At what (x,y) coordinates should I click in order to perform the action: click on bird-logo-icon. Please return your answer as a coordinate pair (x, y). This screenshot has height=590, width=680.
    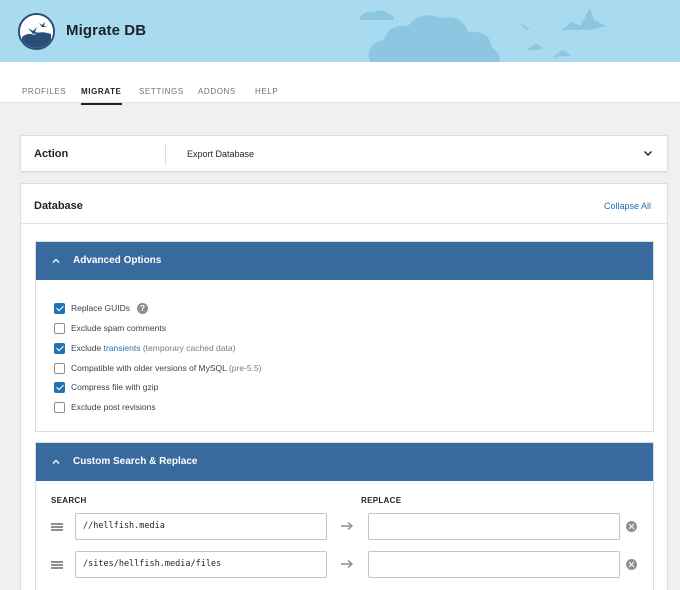
    Looking at the image, I should click on (36, 31).